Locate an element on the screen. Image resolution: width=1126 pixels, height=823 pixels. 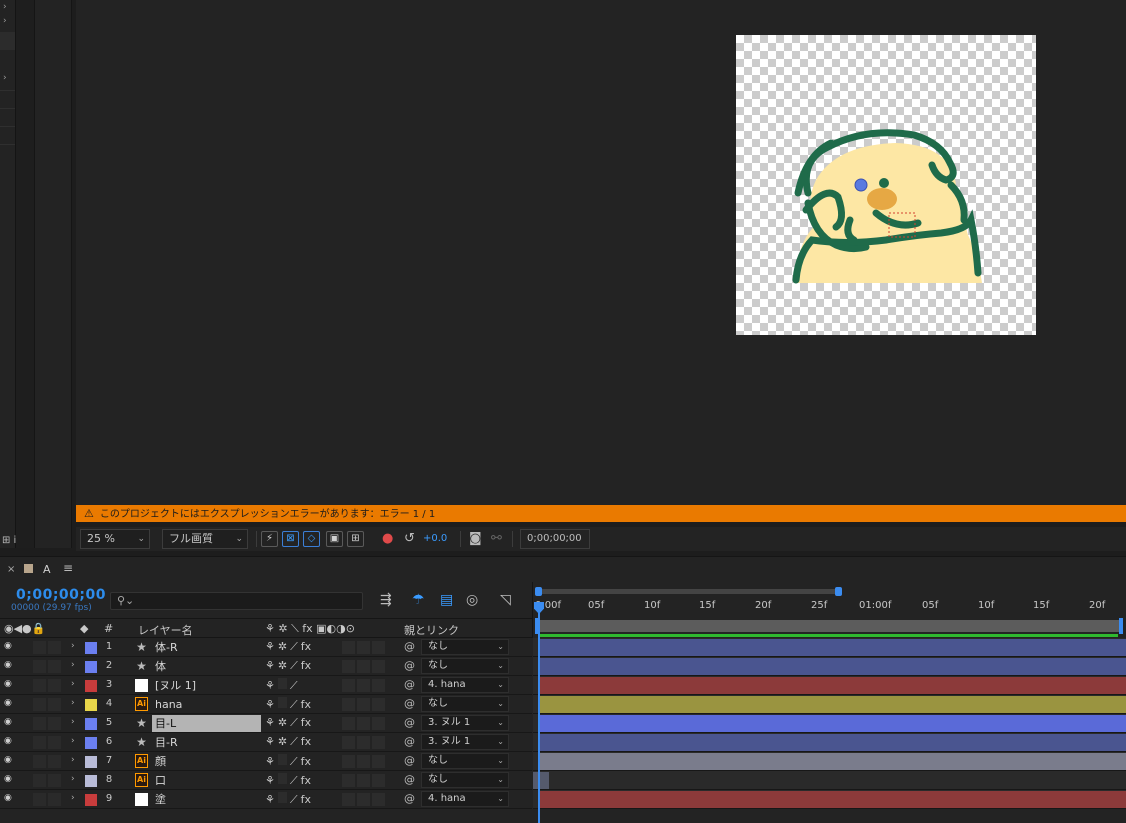
layer-name: 口 is located at coordinates (206, 780).